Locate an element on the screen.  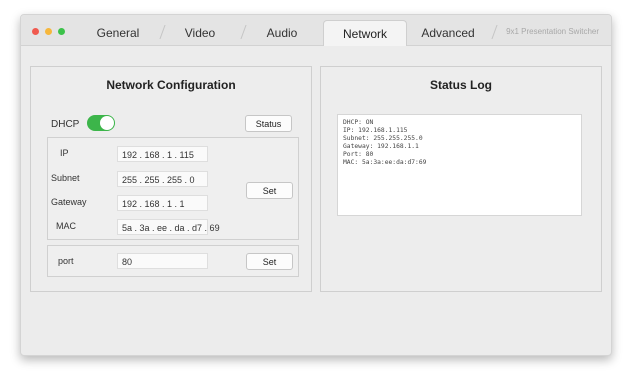
gateway-label: Gateway is located at coordinates (69, 202).